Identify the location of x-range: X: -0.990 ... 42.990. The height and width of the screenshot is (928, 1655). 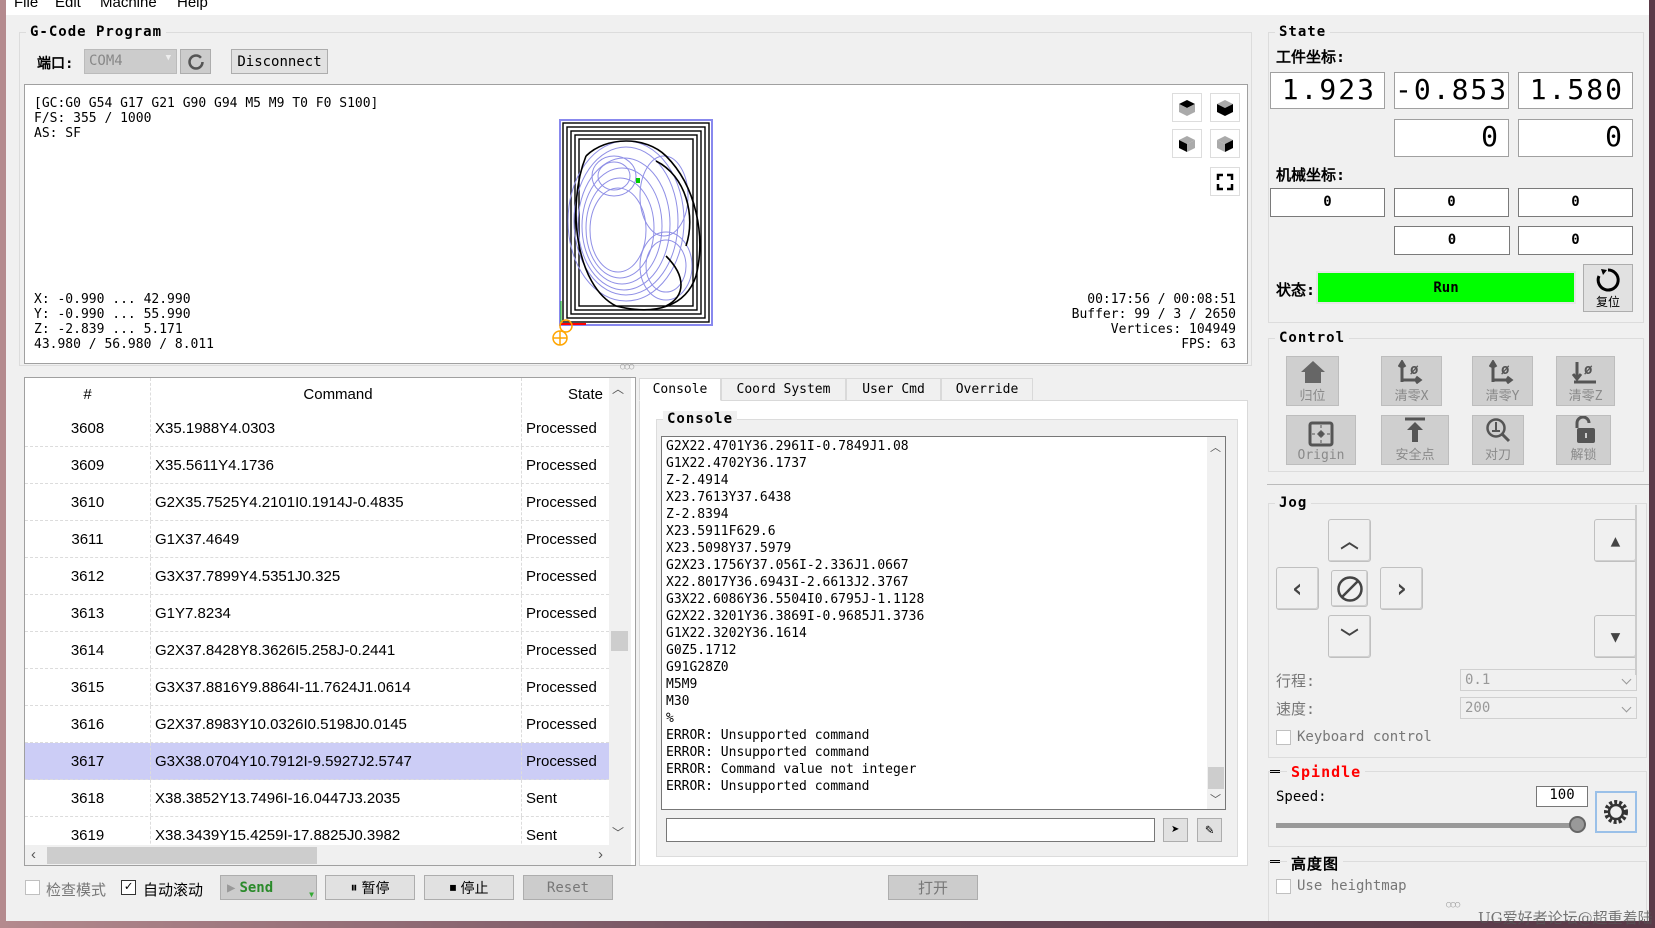
(112, 299).